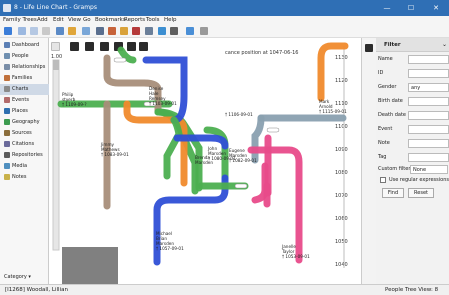 Image resolution: width=449 pixels, height=295 pixels. I want to click on pedigree-icon, so click(100, 31).